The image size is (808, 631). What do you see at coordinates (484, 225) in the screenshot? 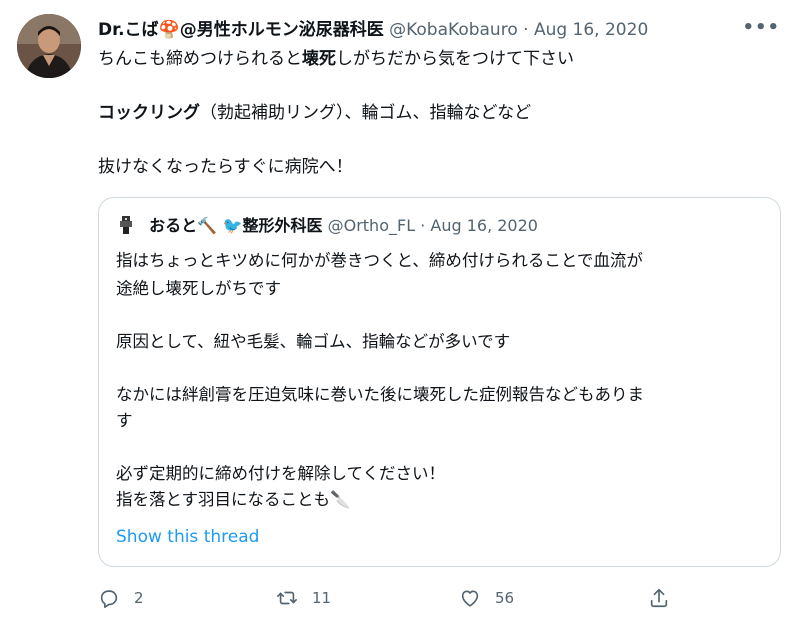
I see `quoted-tweet-date: Aug 16, 2020` at bounding box center [484, 225].